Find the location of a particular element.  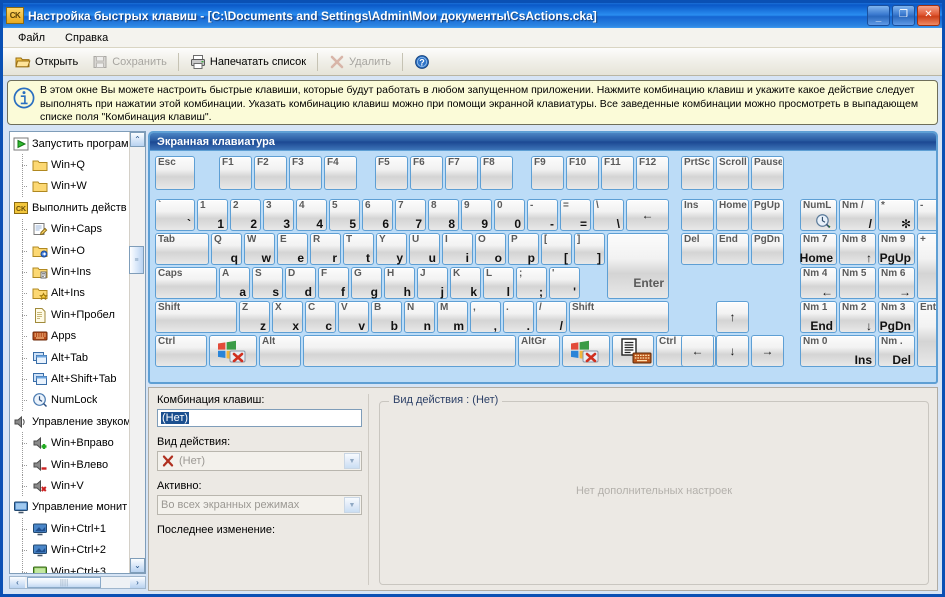

keyboard-key: End is located at coordinates (732, 249).